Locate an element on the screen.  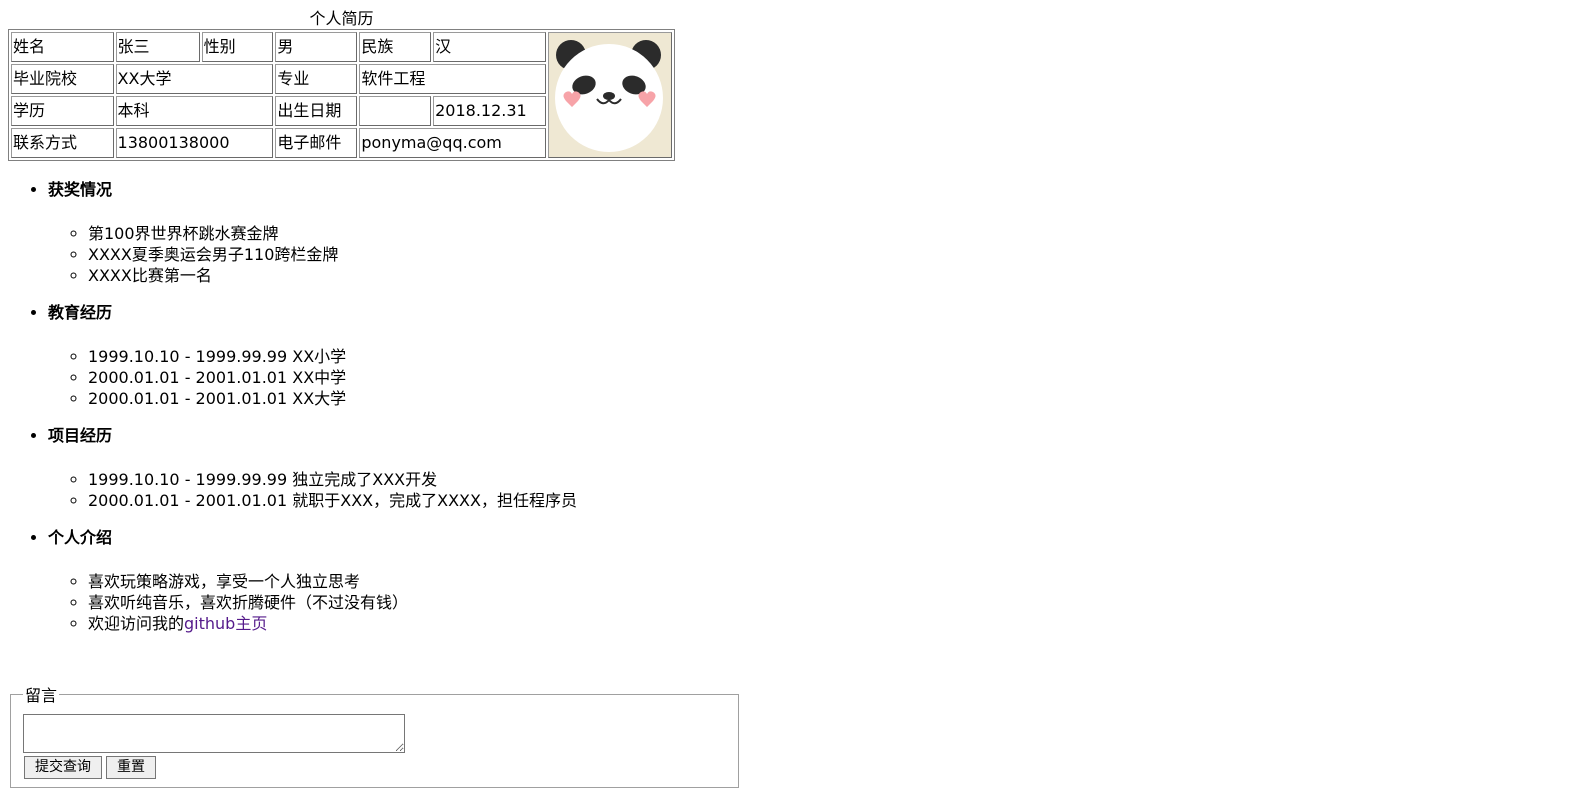
panda-avatar-icon is located at coordinates (609, 95).